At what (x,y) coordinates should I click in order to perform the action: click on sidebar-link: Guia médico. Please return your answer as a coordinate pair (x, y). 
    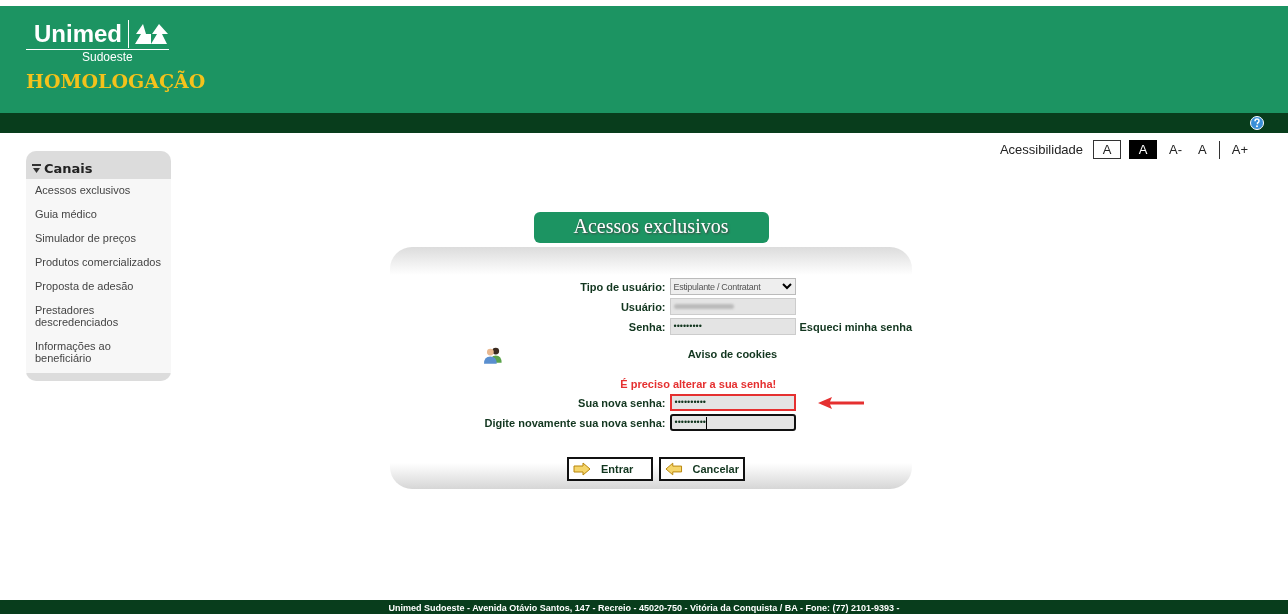
    Looking at the image, I should click on (98, 215).